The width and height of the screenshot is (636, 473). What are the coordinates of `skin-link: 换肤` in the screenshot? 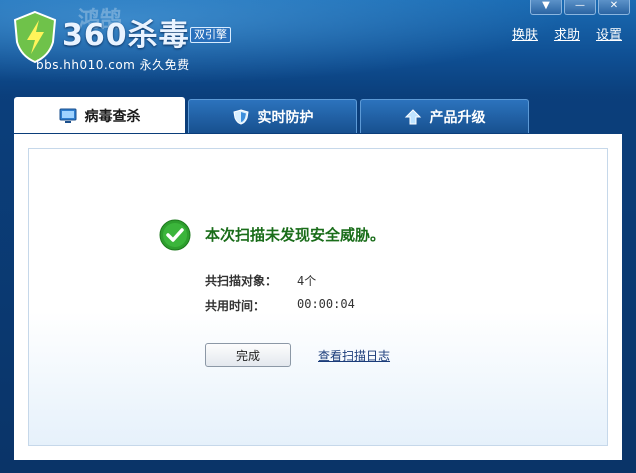 It's located at (525, 33).